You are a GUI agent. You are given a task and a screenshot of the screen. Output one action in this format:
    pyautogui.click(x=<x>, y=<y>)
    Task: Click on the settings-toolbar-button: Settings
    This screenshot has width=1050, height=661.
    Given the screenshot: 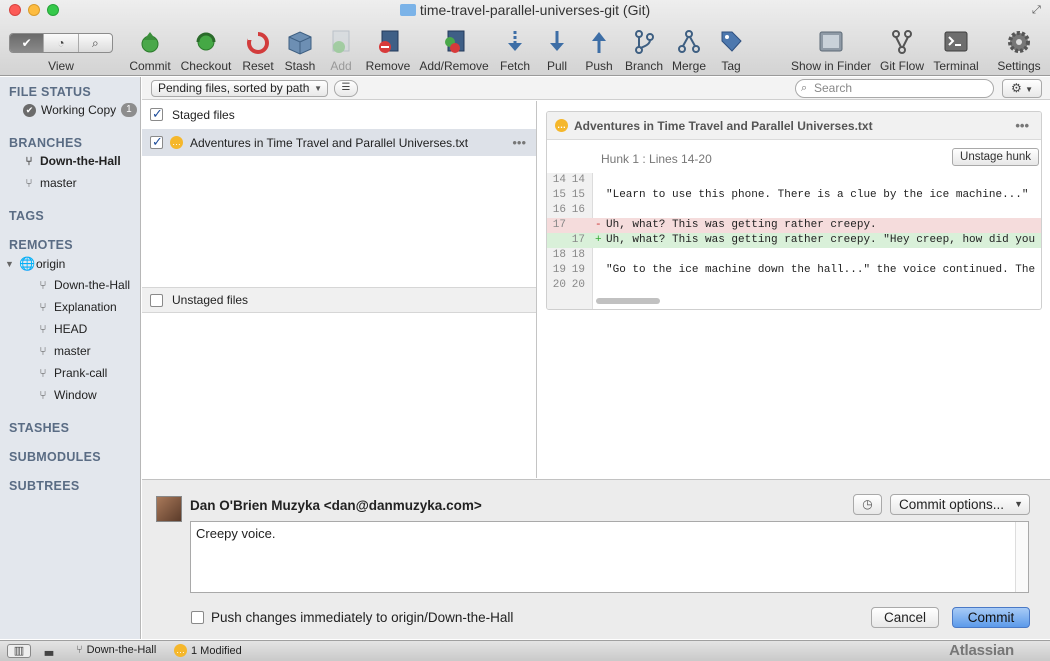 What is the action you would take?
    pyautogui.click(x=1019, y=51)
    